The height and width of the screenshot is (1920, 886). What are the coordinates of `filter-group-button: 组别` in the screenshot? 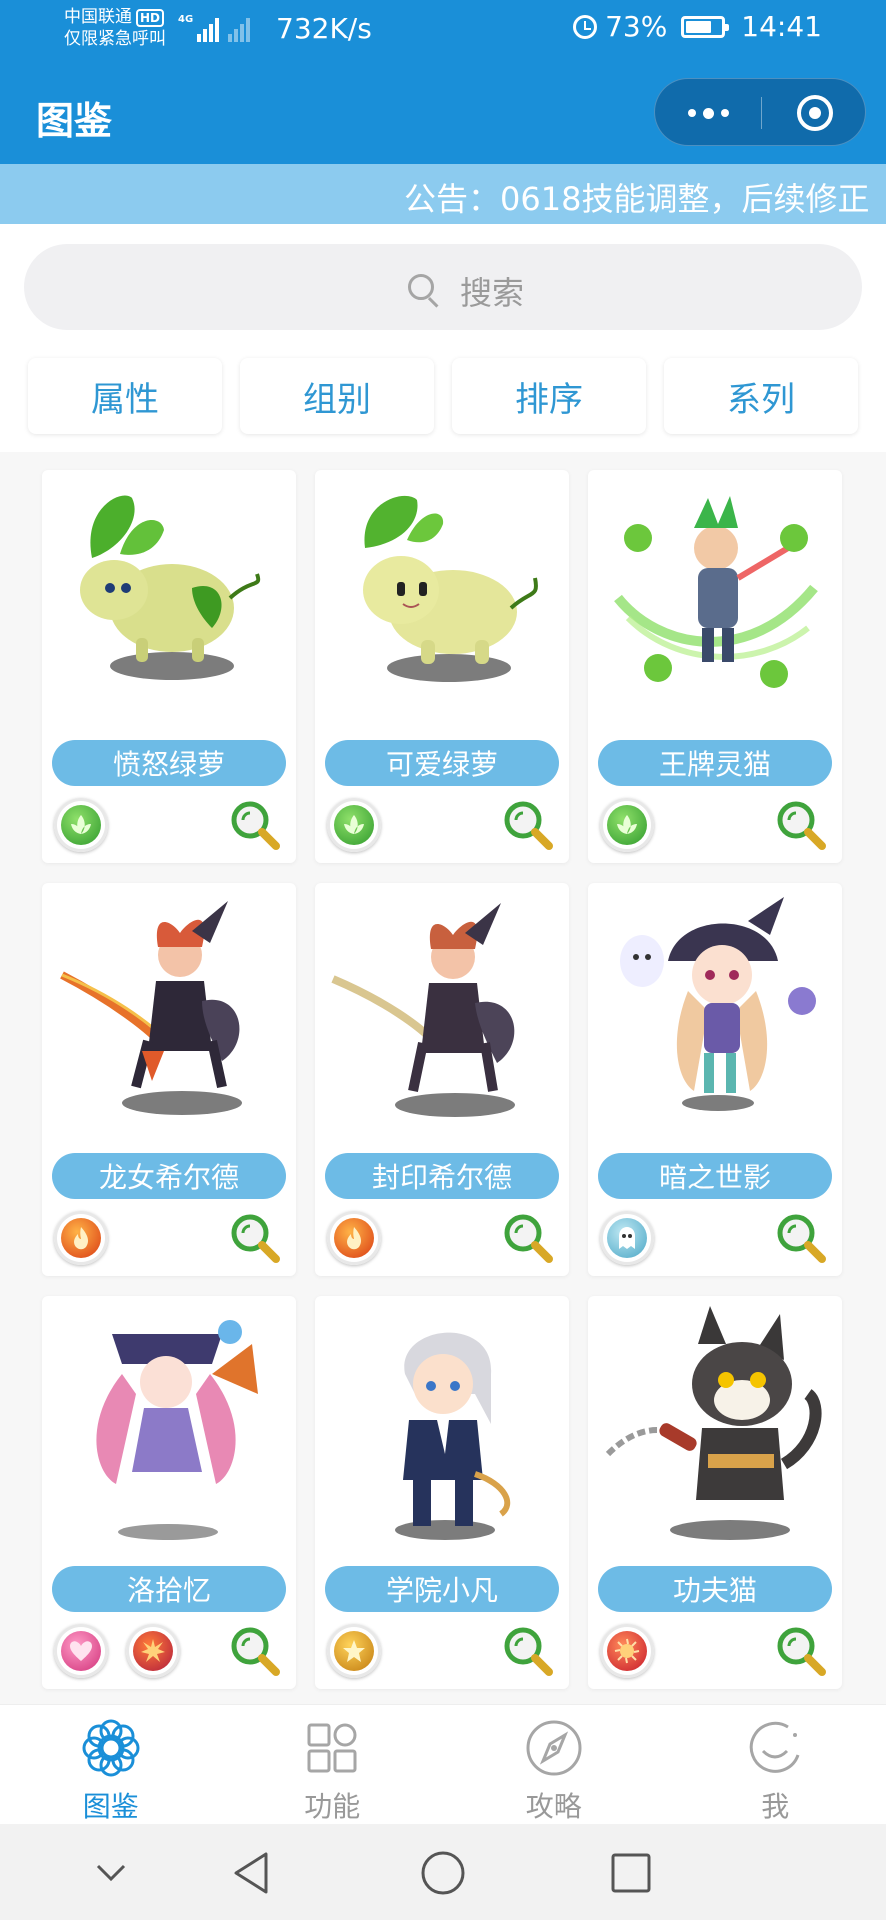 It's located at (337, 396).